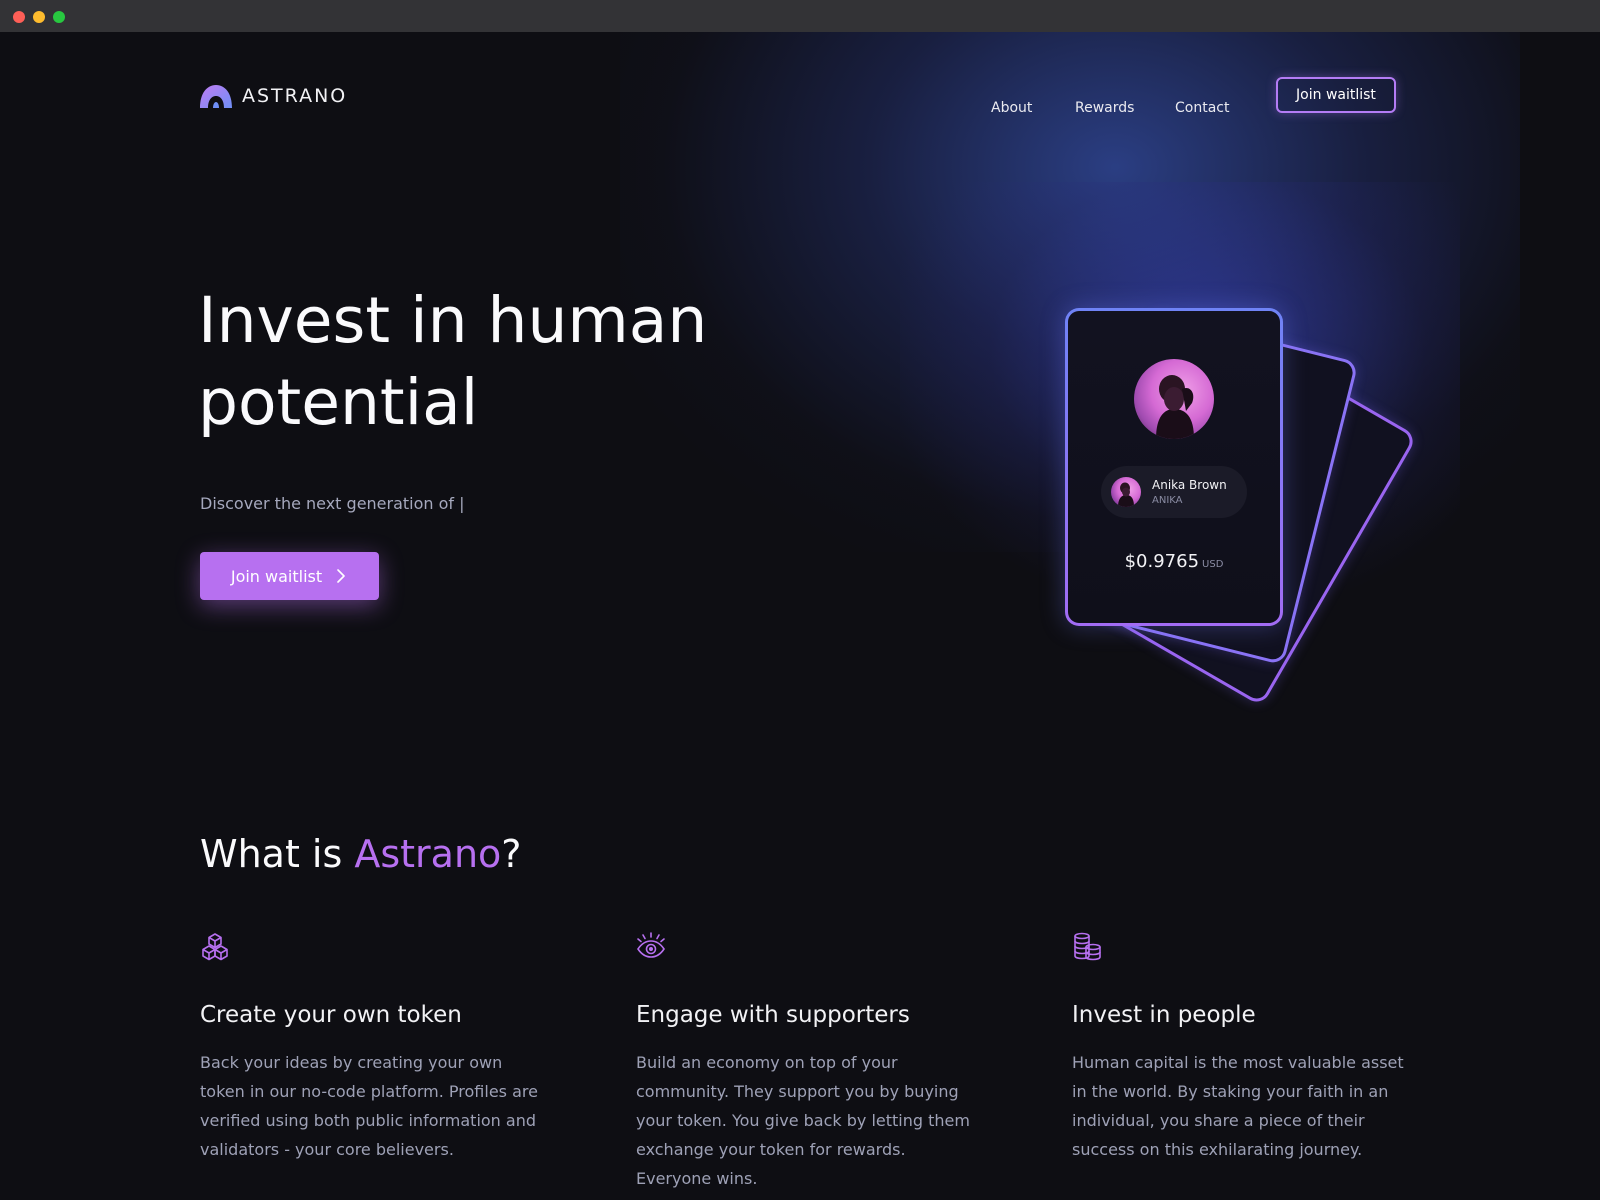 The image size is (1600, 1200). I want to click on token-card: Anika Brown ANIKA $0.9765 USD, so click(1174, 467).